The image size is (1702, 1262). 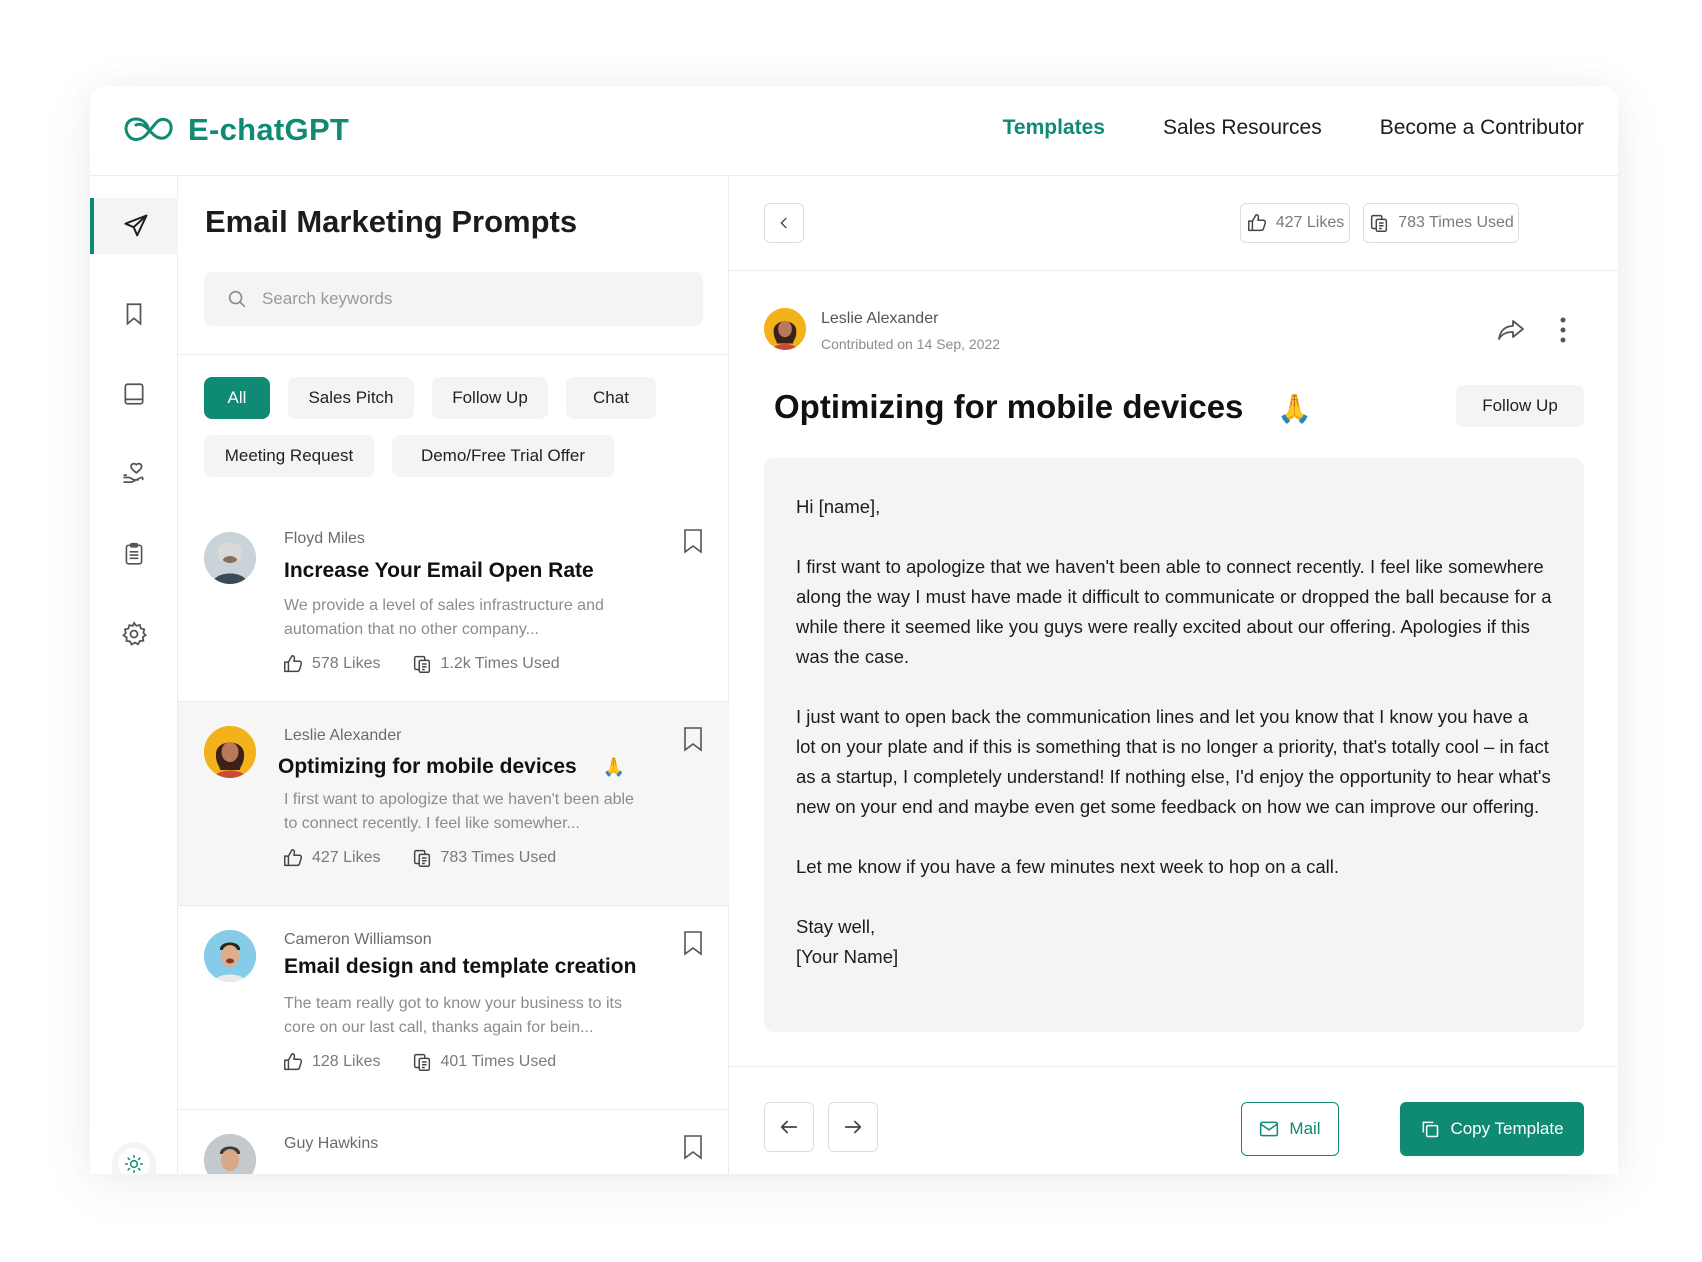 I want to click on app-name: E-chatGPT, so click(x=269, y=129).